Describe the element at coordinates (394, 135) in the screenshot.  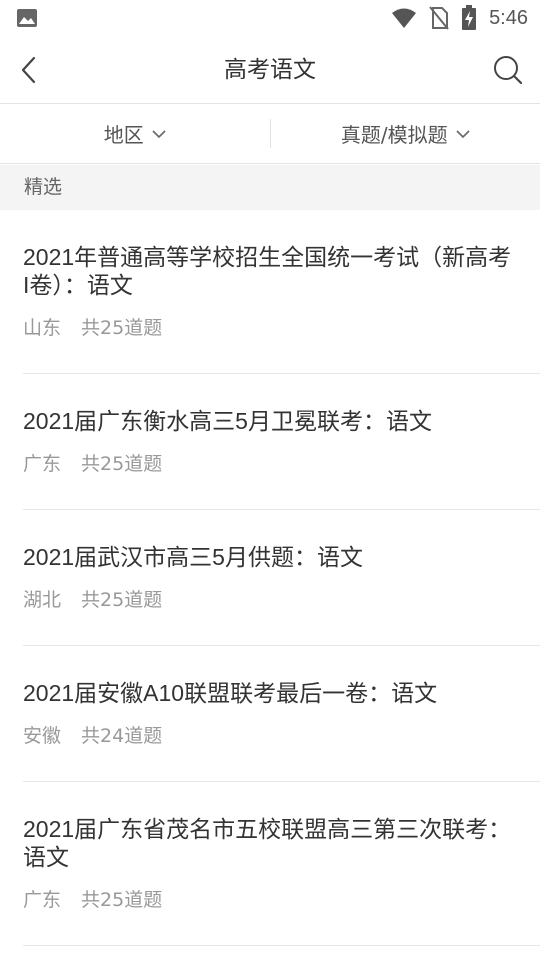
I see `type-filter-label: 真题/模拟题` at that location.